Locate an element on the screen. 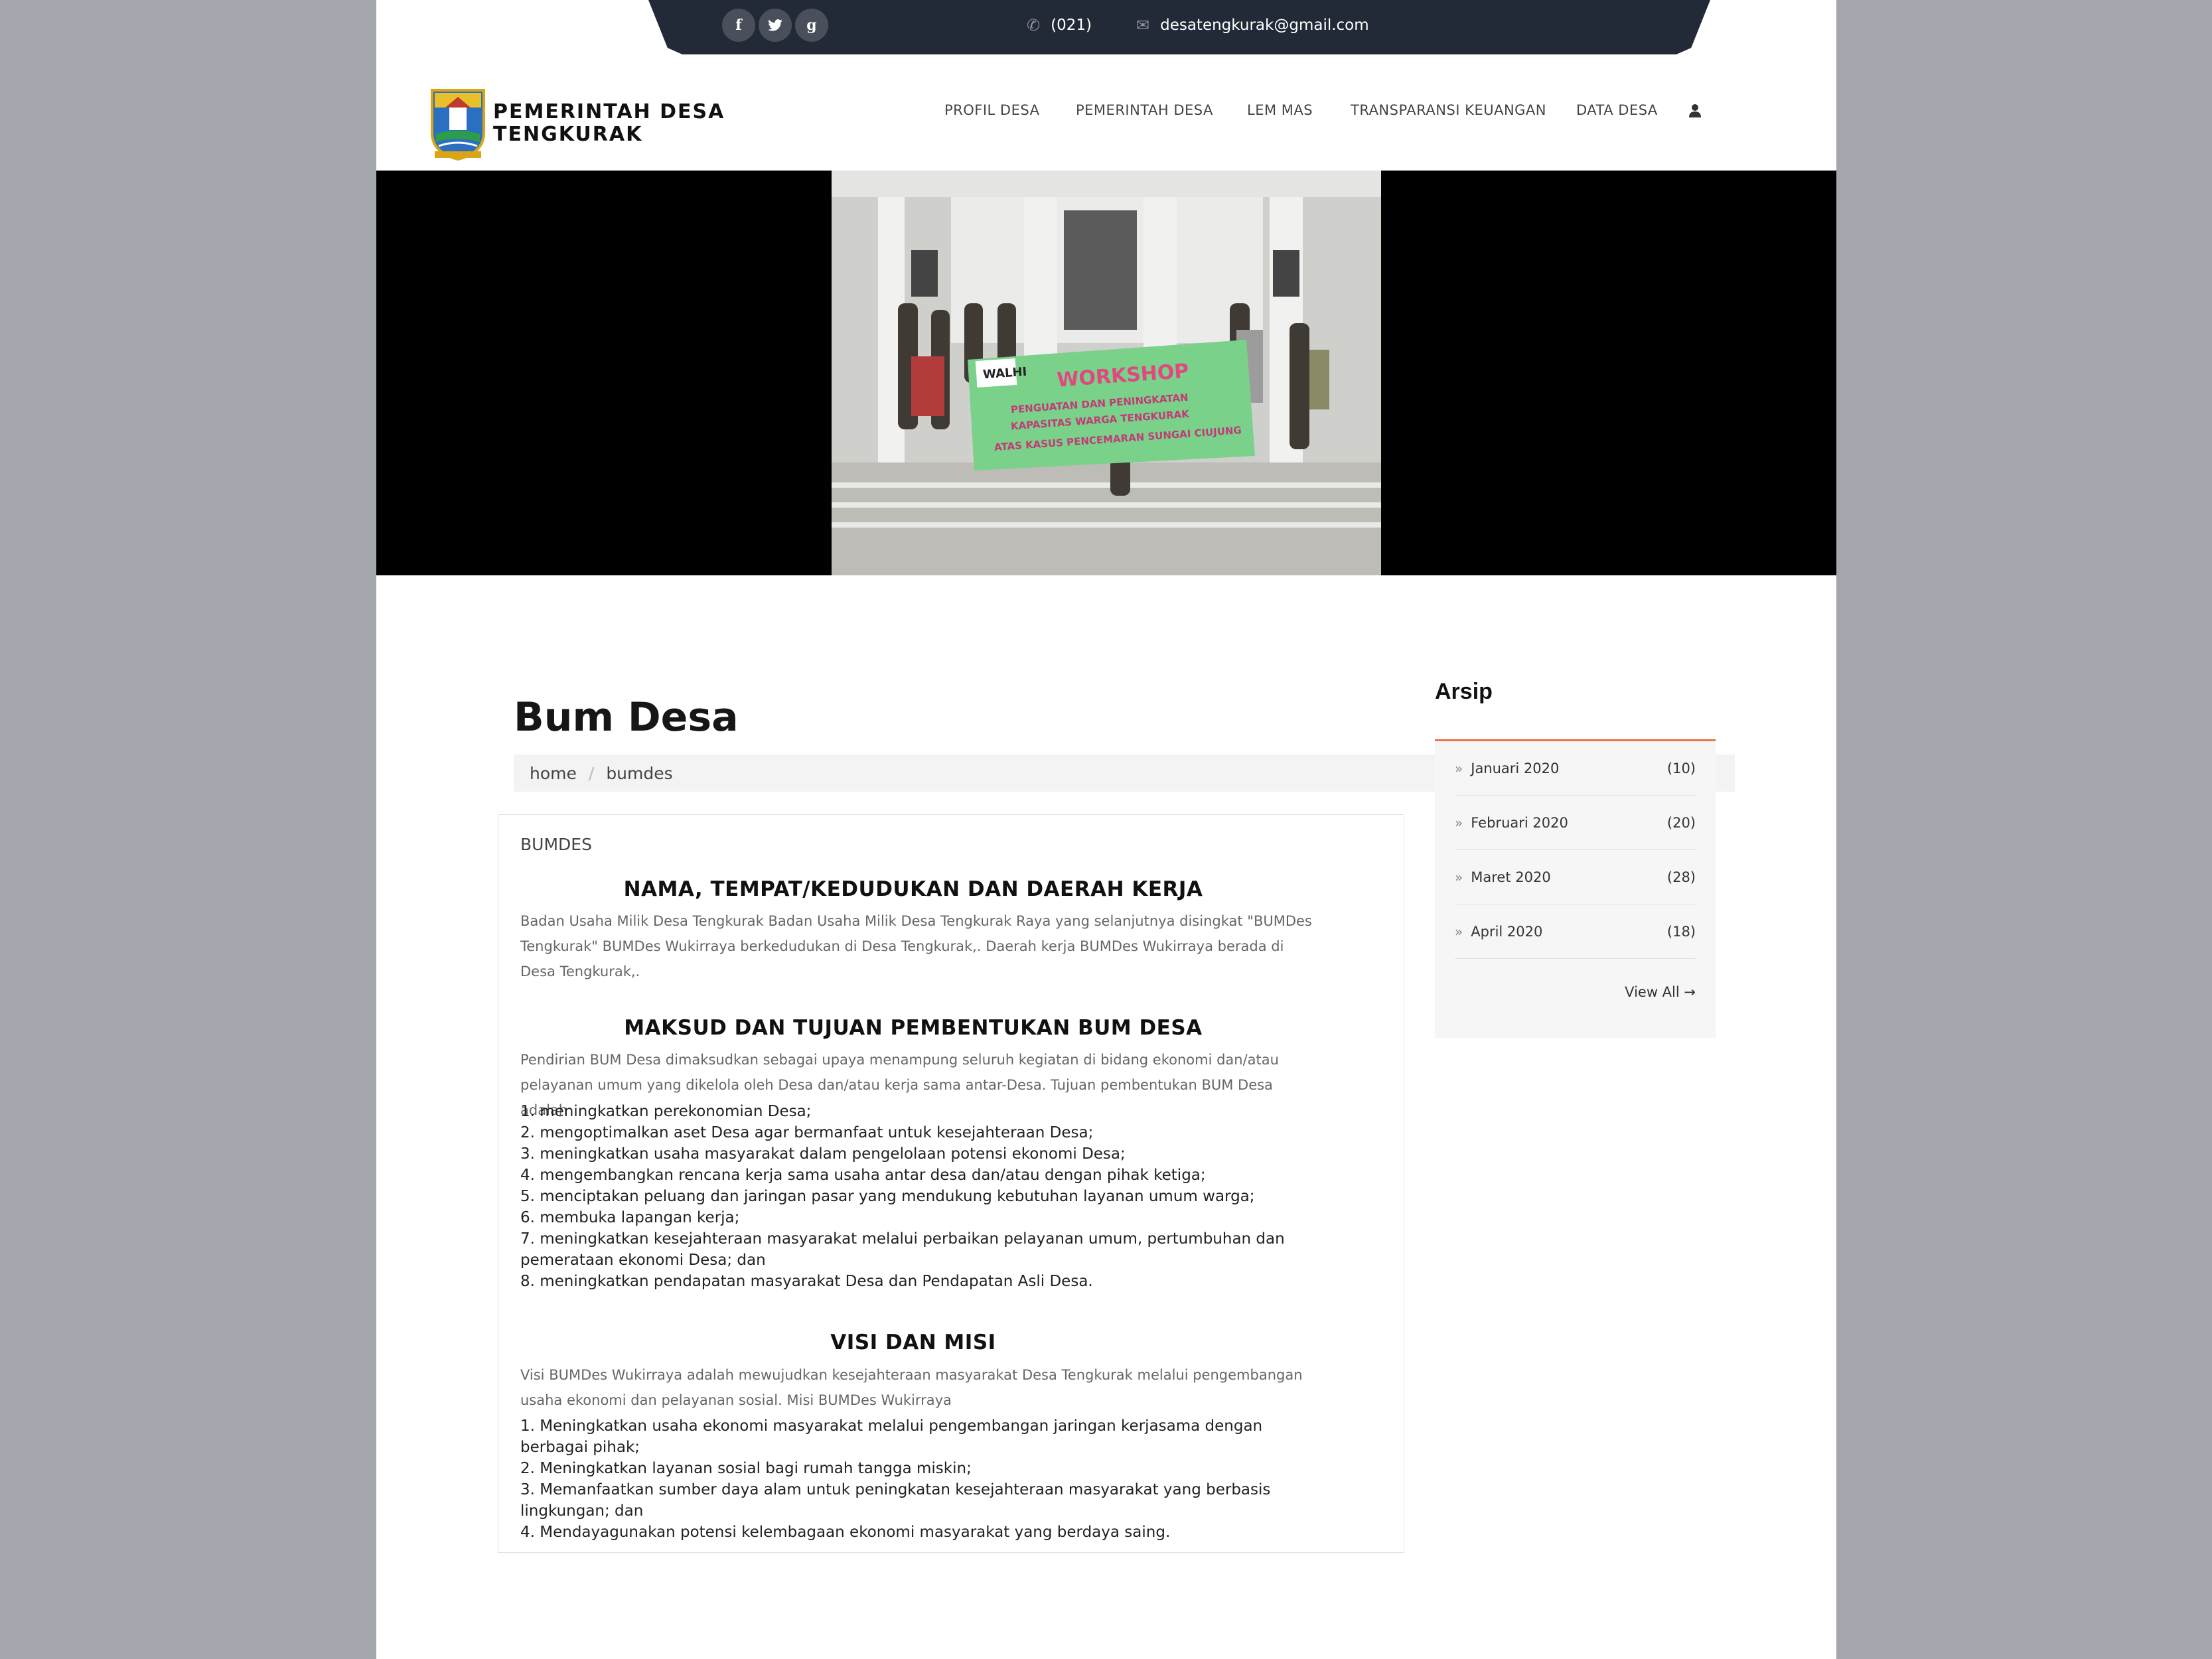  section-heading-nama: NAMA, TEMPAT/KEDUDUKAN DAN DAERAH KERJA is located at coordinates (913, 889).